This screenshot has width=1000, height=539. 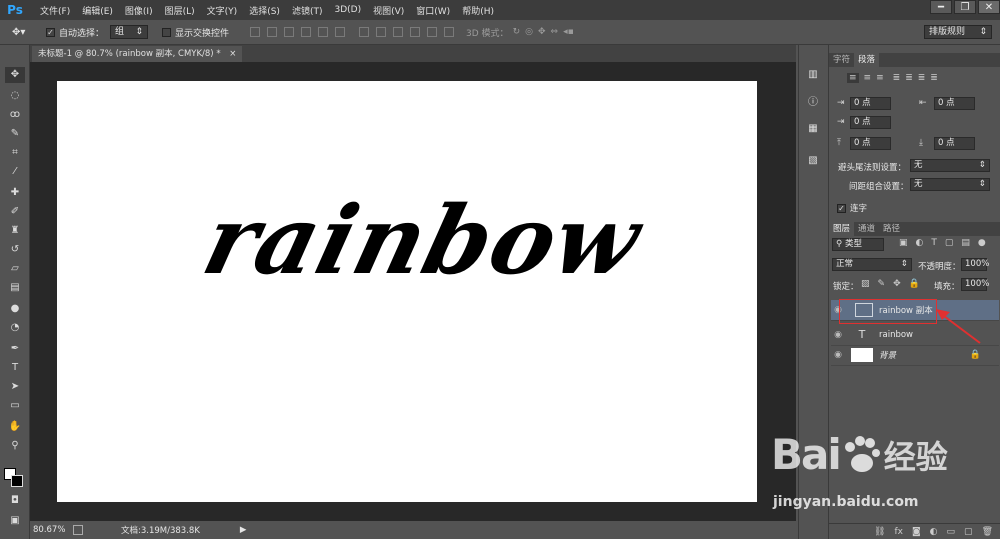 What do you see at coordinates (949, 243) in the screenshot?
I see `shape-filter-icon: ▢` at bounding box center [949, 243].